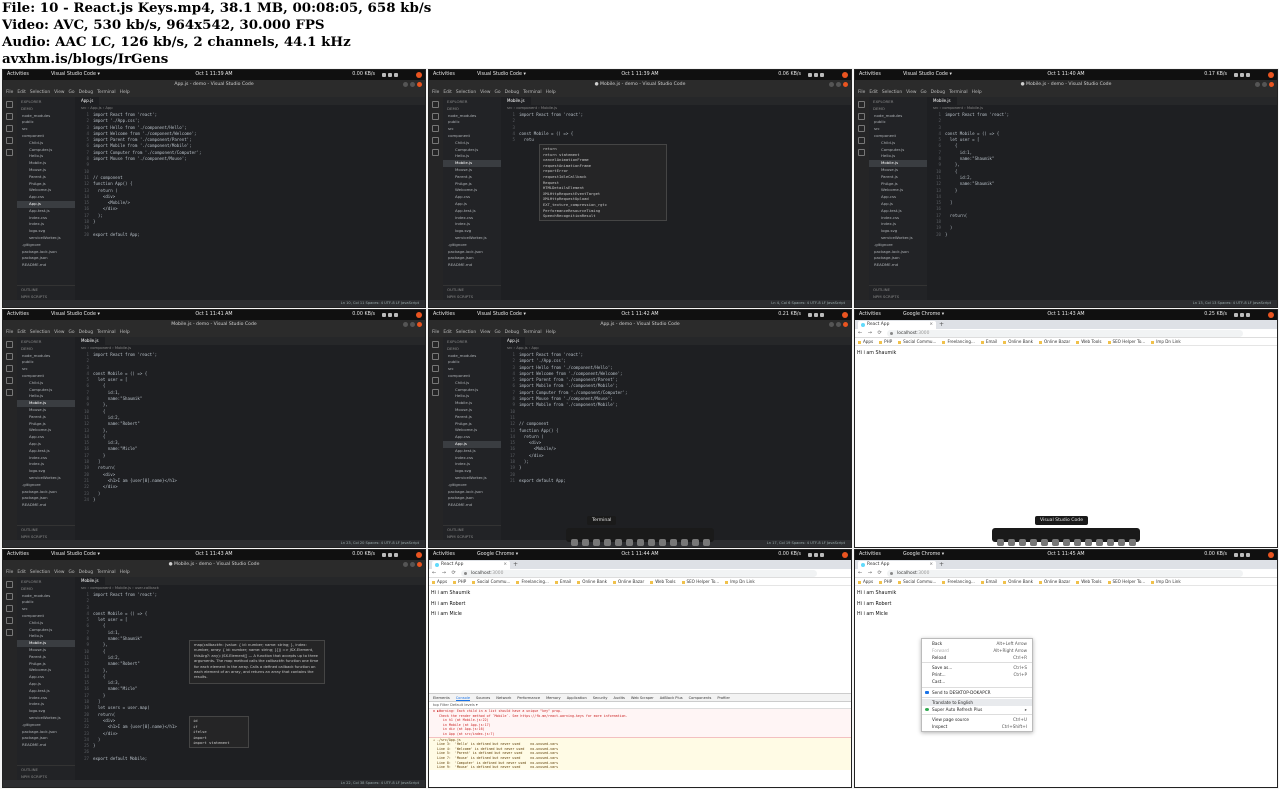 The height and width of the screenshot is (789, 1279). I want to click on autocomplete-popup: id if ifelse import import statement, so click(219, 732).